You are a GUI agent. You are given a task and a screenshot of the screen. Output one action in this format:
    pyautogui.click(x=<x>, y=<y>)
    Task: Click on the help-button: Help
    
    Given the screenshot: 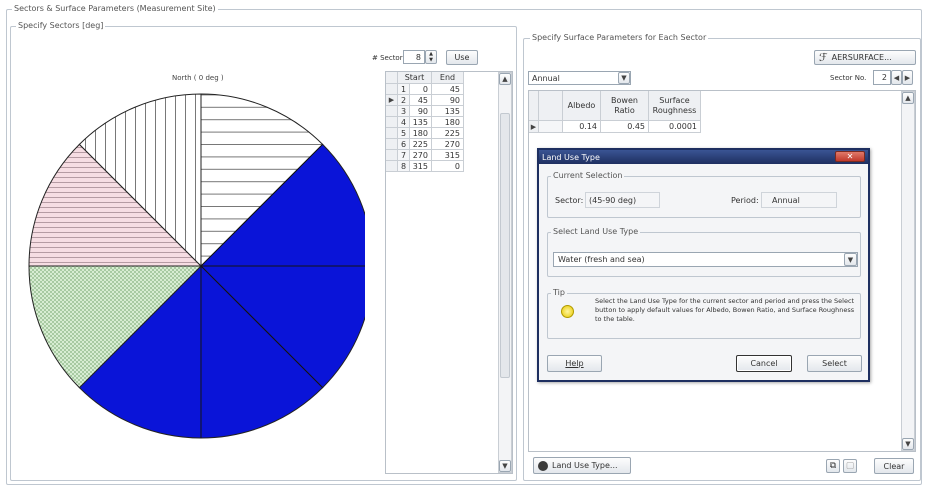 What is the action you would take?
    pyautogui.click(x=574, y=363)
    